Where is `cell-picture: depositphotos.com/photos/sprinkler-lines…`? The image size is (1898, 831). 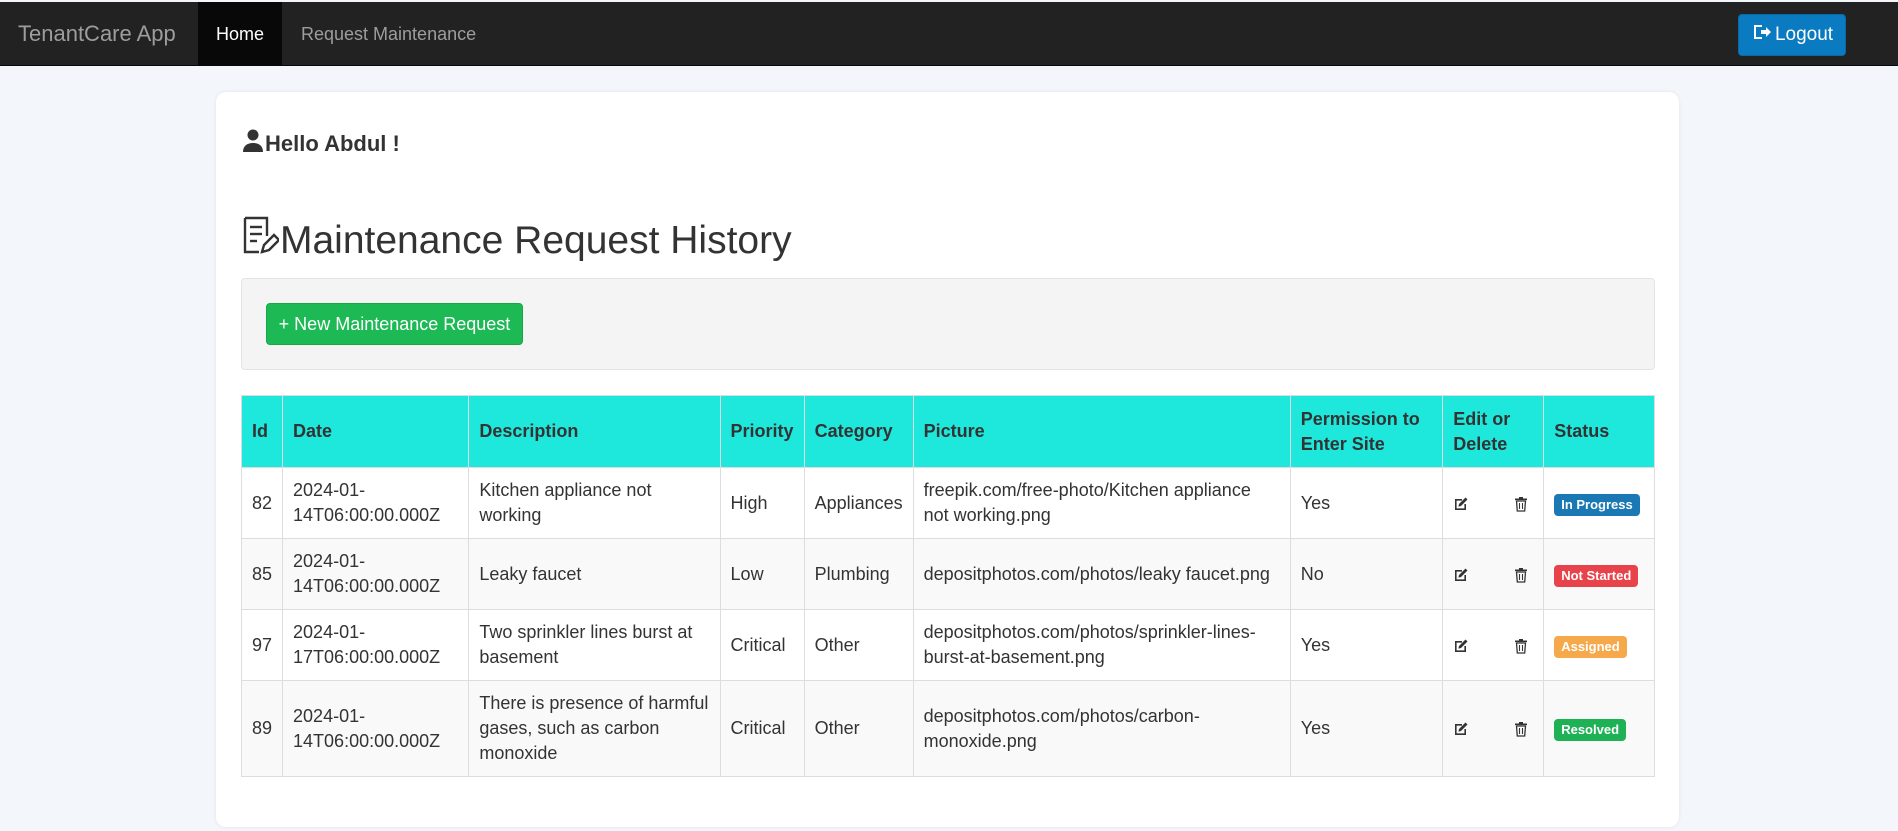
cell-picture: depositphotos.com/photos/sprinkler-lines… is located at coordinates (1101, 645).